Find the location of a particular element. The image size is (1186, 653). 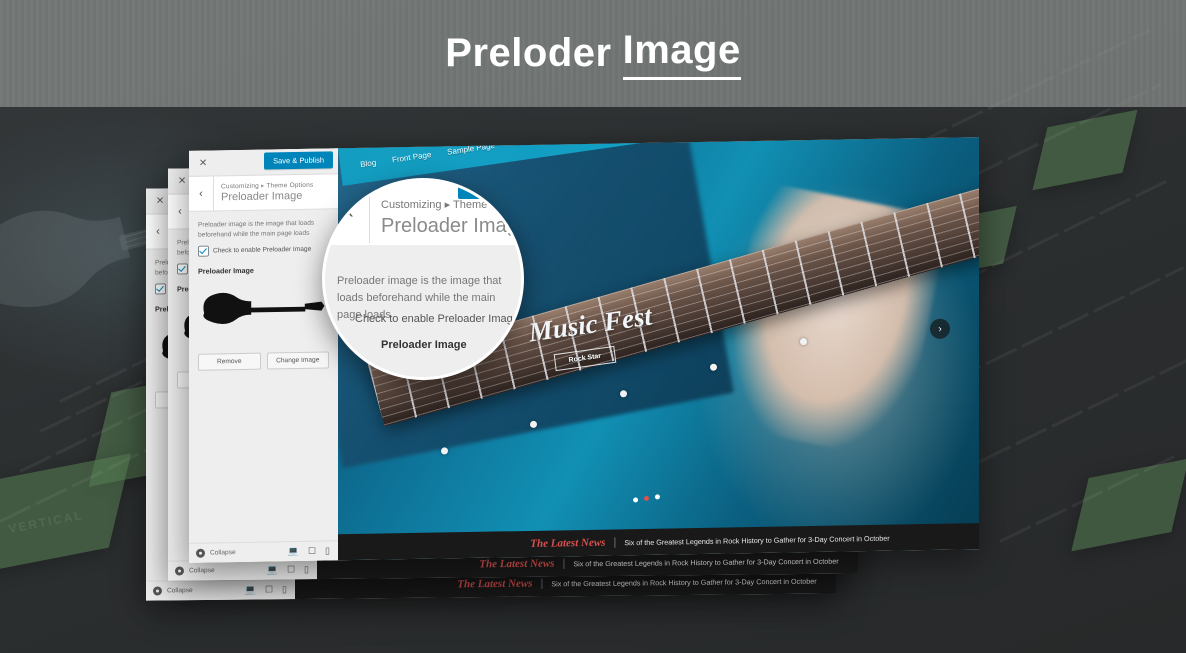

carousel-dot-active is located at coordinates (646, 499).